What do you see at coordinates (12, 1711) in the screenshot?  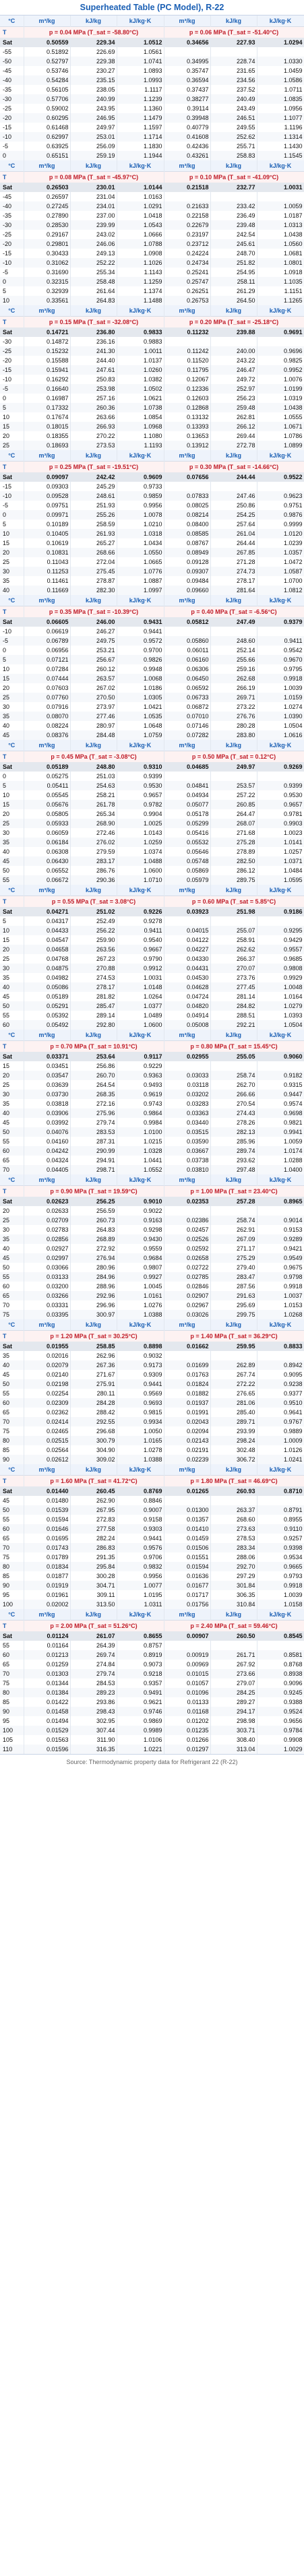 I see `temperature-cell: 90` at bounding box center [12, 1711].